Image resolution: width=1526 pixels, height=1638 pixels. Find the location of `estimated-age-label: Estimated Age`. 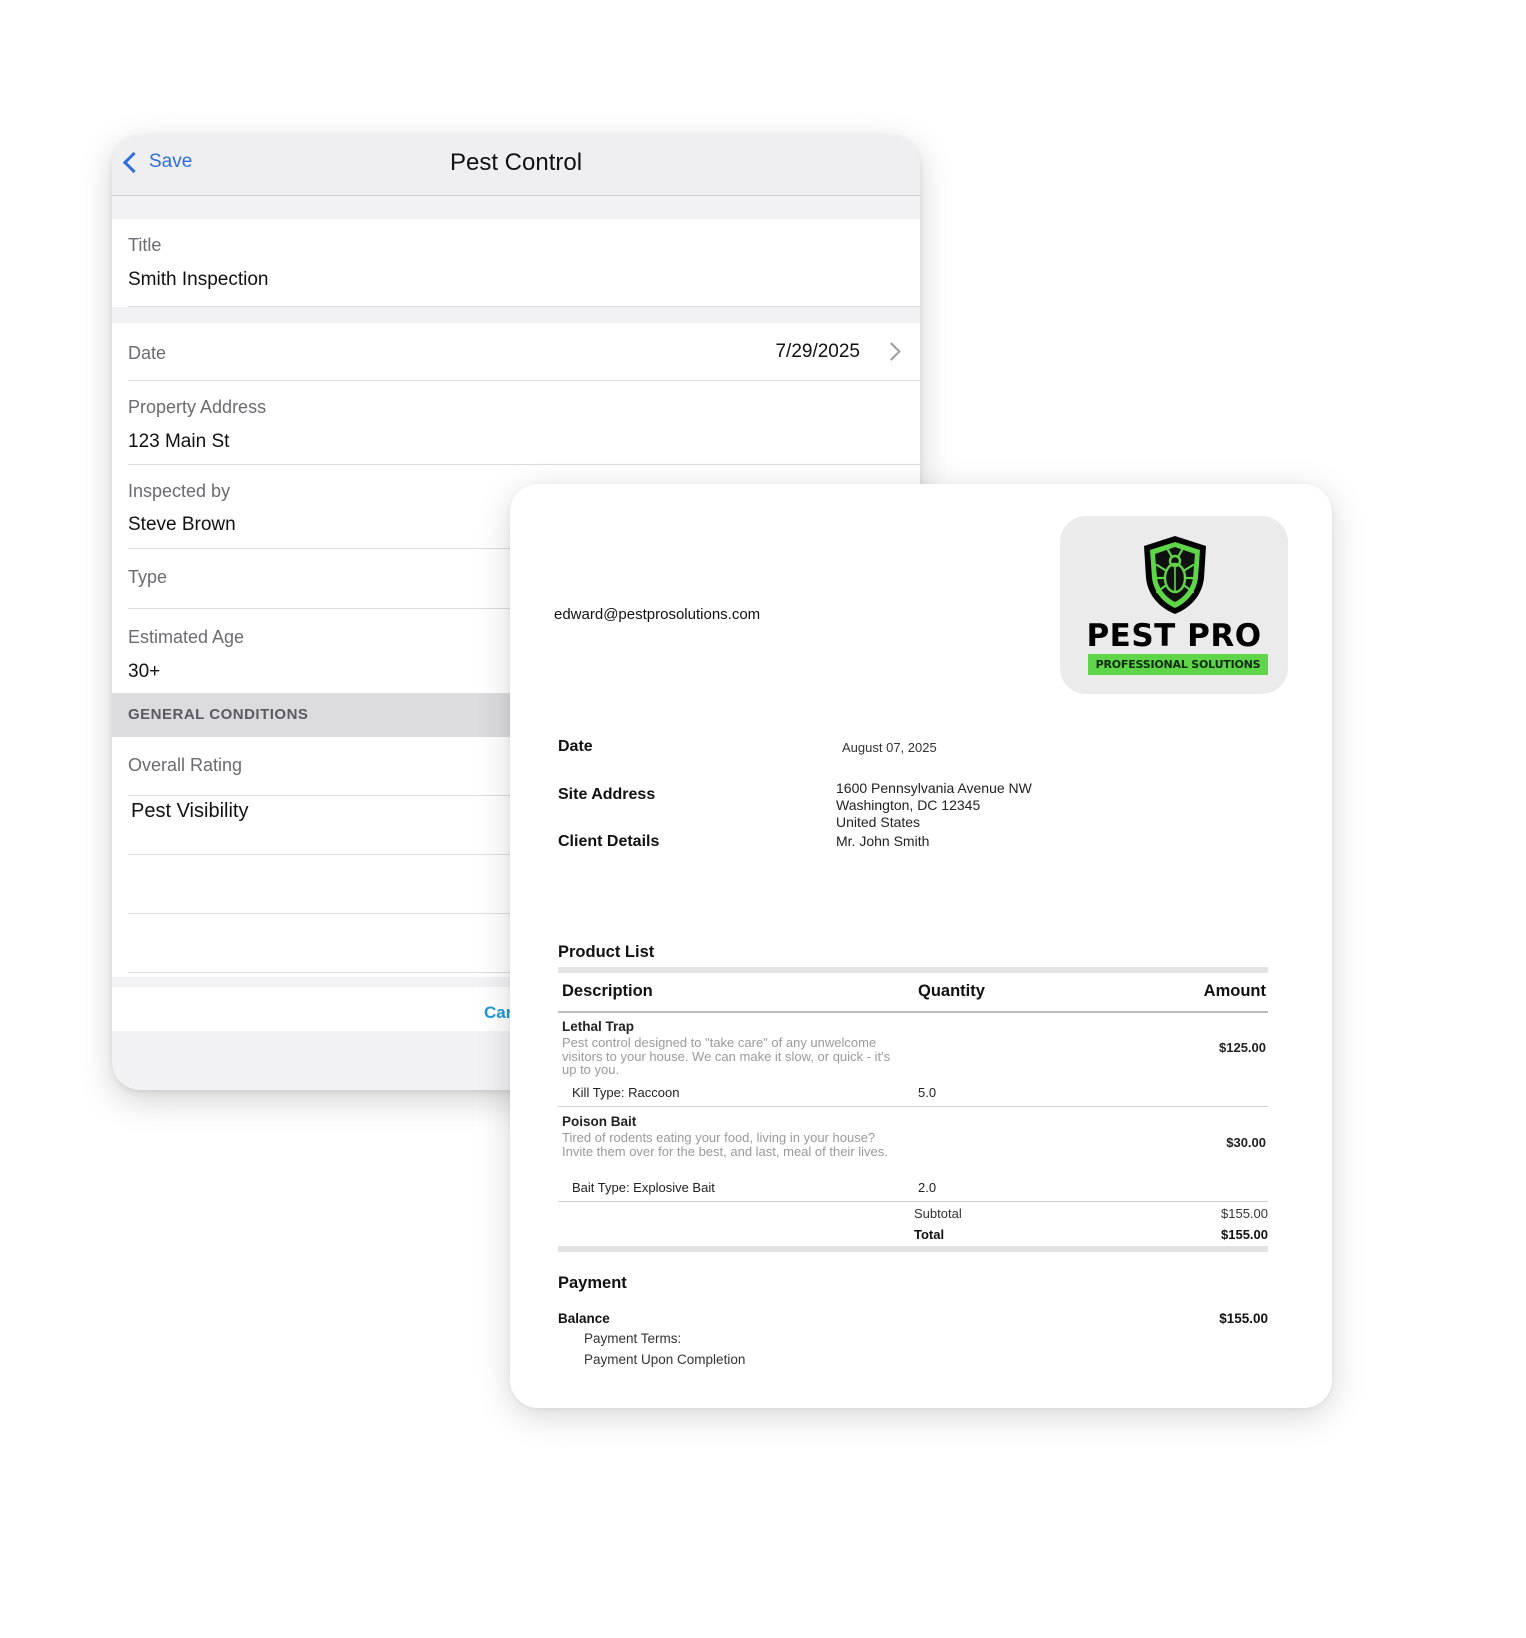

estimated-age-label: Estimated Age is located at coordinates (186, 637).